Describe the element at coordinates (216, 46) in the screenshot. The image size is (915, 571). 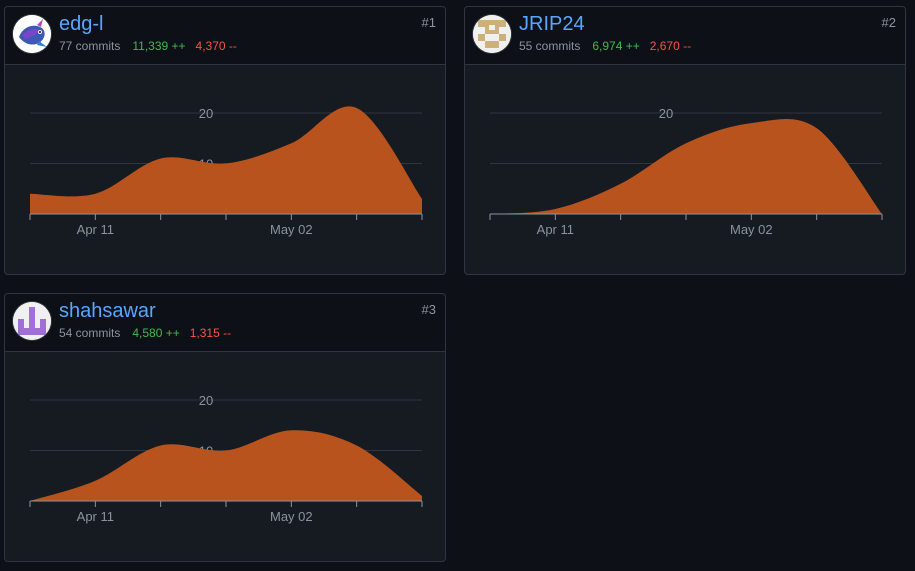
I see `deletions-count: 4,370 --` at that location.